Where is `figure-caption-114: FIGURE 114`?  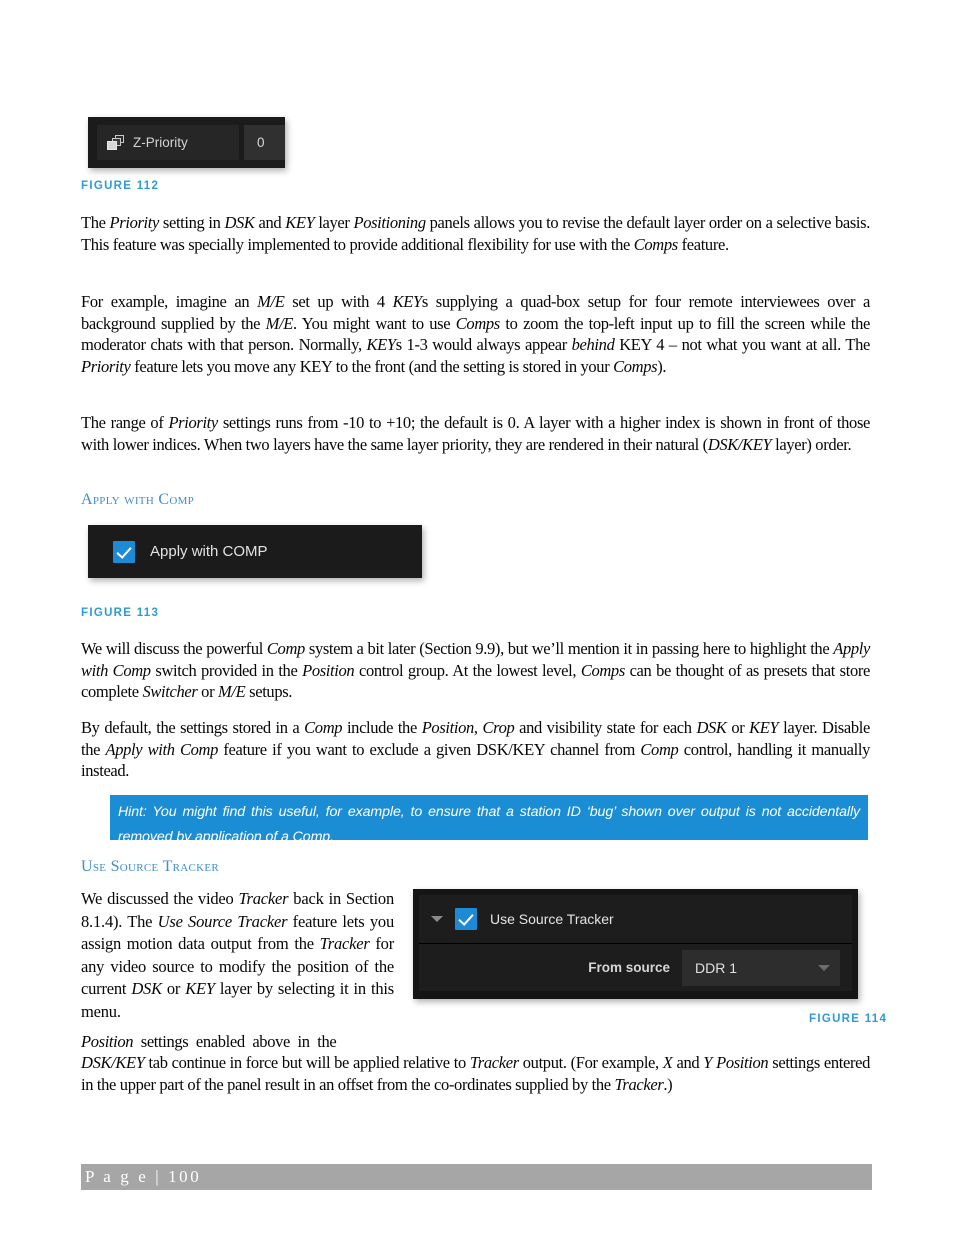 figure-caption-114: FIGURE 114 is located at coordinates (848, 1019).